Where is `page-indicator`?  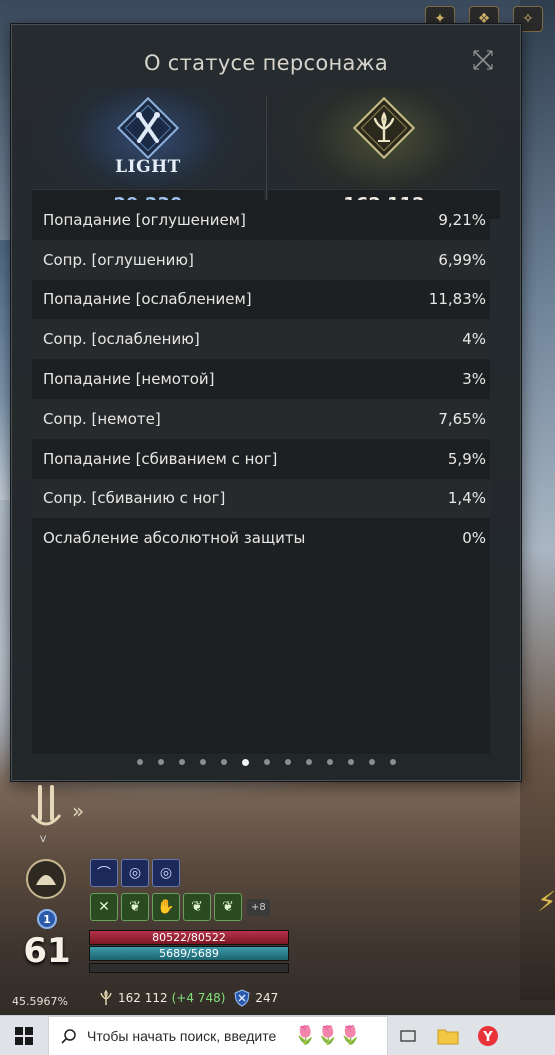
page-indicator is located at coordinates (266, 762).